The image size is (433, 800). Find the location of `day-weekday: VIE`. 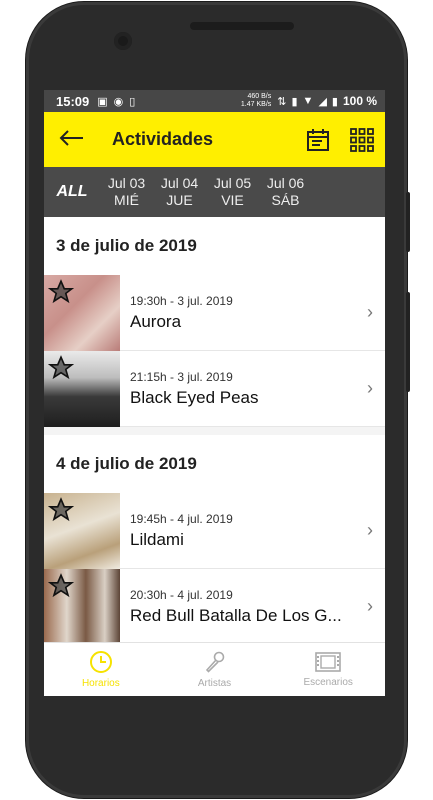

day-weekday: VIE is located at coordinates (232, 200).